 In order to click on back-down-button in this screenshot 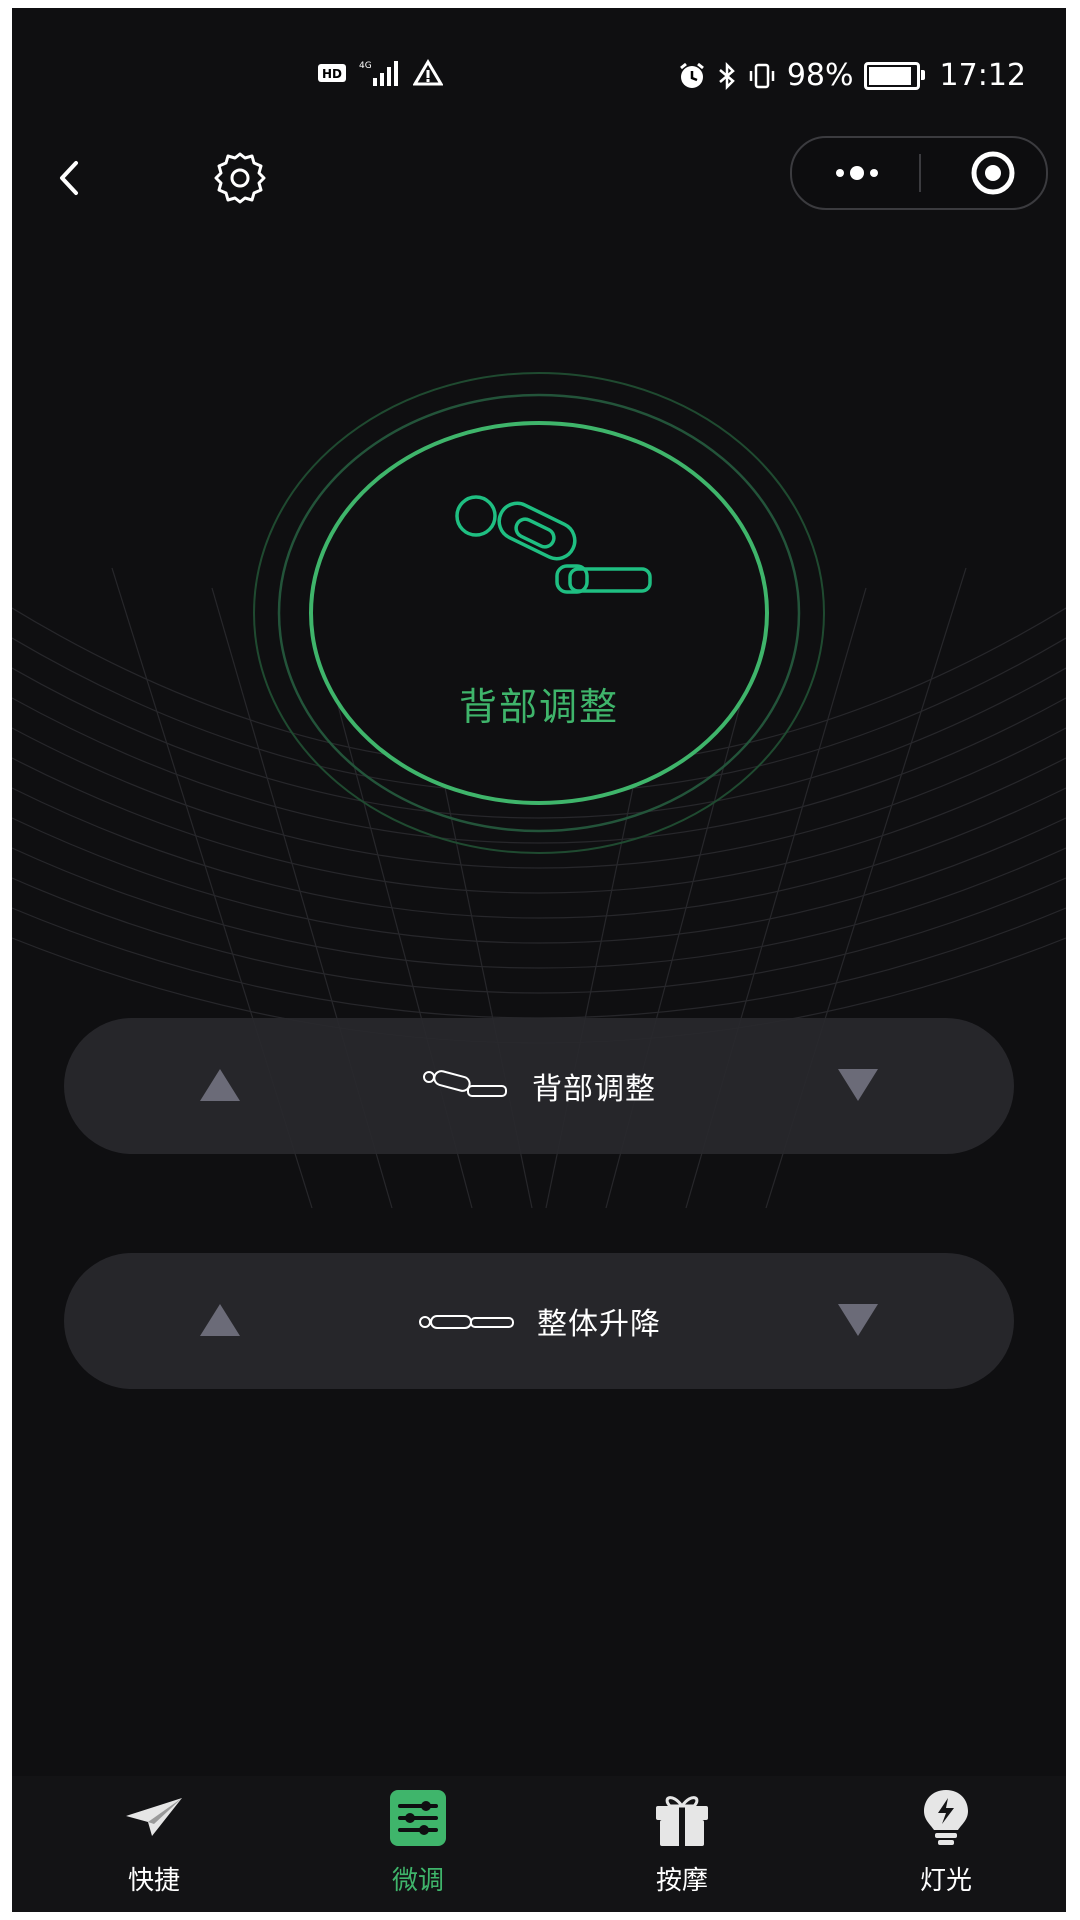, I will do `click(858, 1085)`.